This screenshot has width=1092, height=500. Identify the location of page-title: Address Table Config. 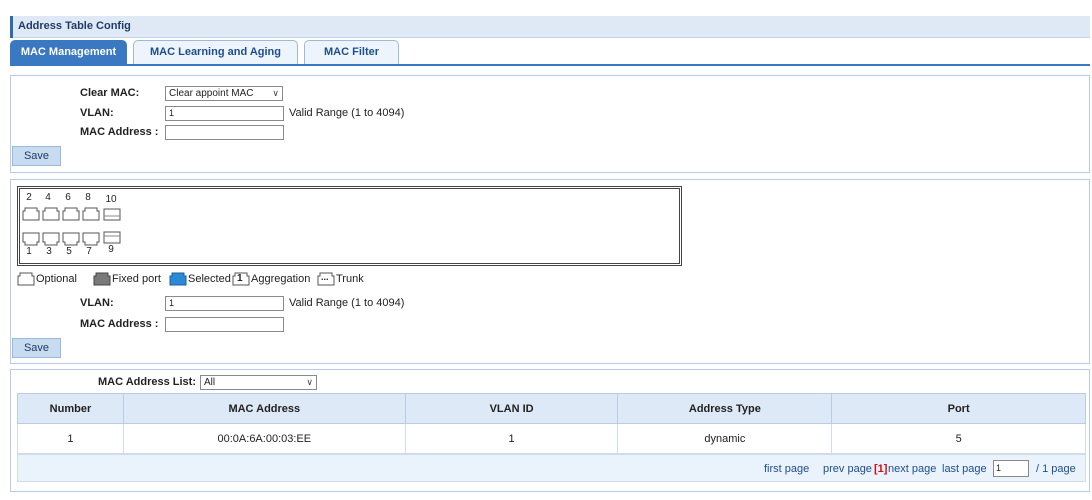
(74, 26).